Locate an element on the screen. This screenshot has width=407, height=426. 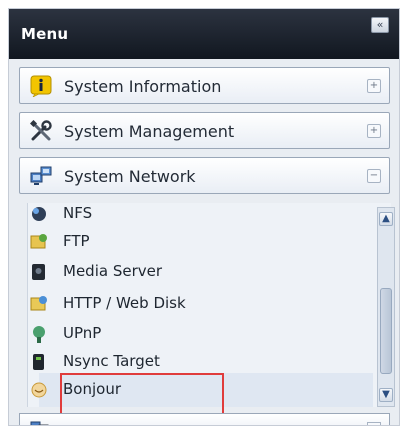
submenu-item-http-web-disk: HTTP / Web Disk is located at coordinates (189, 304).